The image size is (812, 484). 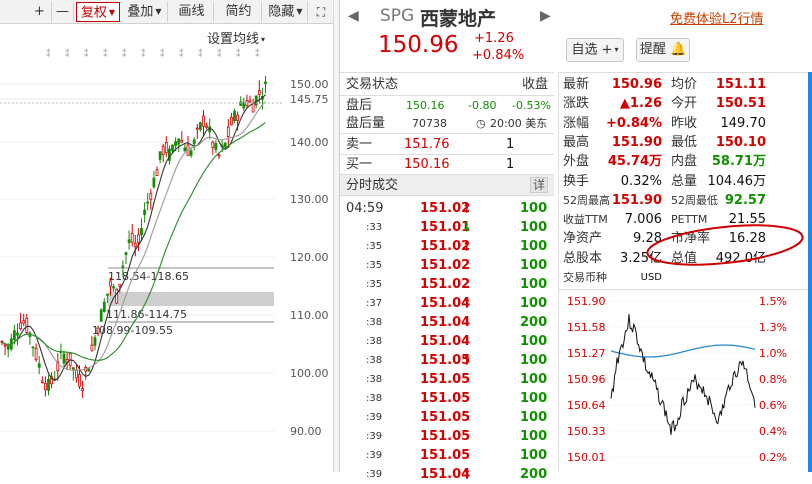 What do you see at coordinates (145, 12) in the screenshot?
I see `overlay-dropdown: 叠加 ▼` at bounding box center [145, 12].